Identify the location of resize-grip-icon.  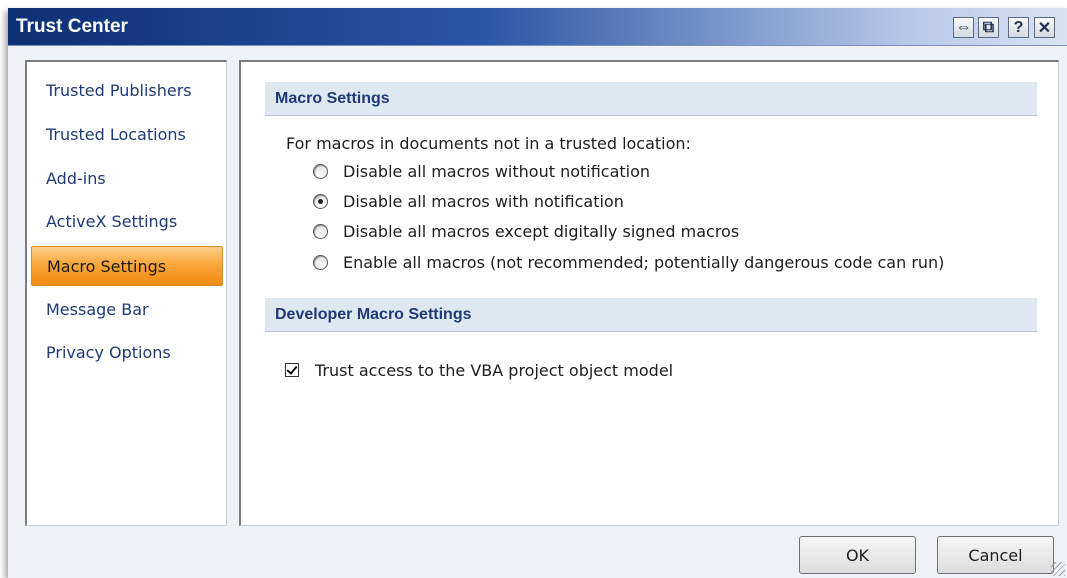
(1058, 569).